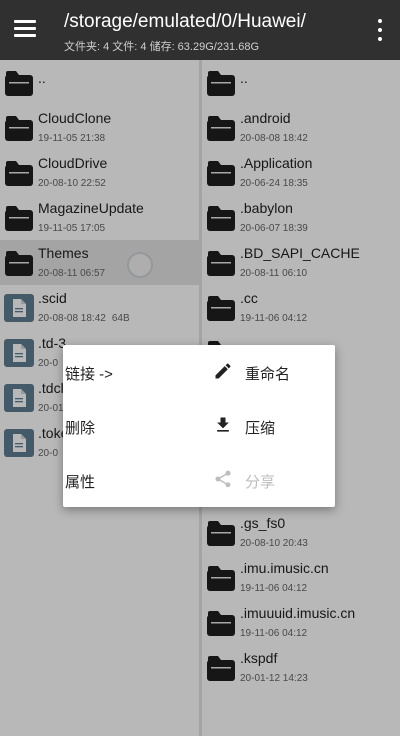  What do you see at coordinates (162, 47) in the screenshot?
I see `storage-summary: 文件夹: 4 文件: 4 储存: 63.29G/231.68G` at bounding box center [162, 47].